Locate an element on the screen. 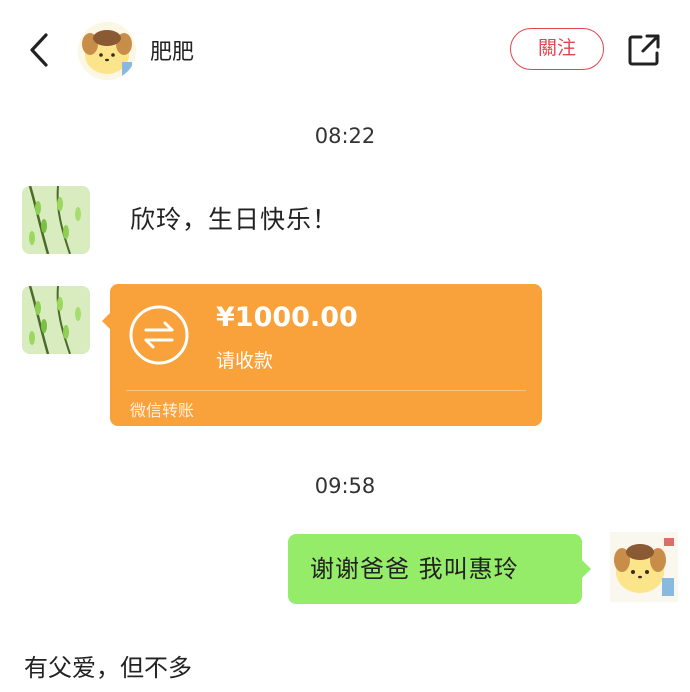 The width and height of the screenshot is (690, 692). transfer-amount: ¥1000.00 is located at coordinates (287, 317).